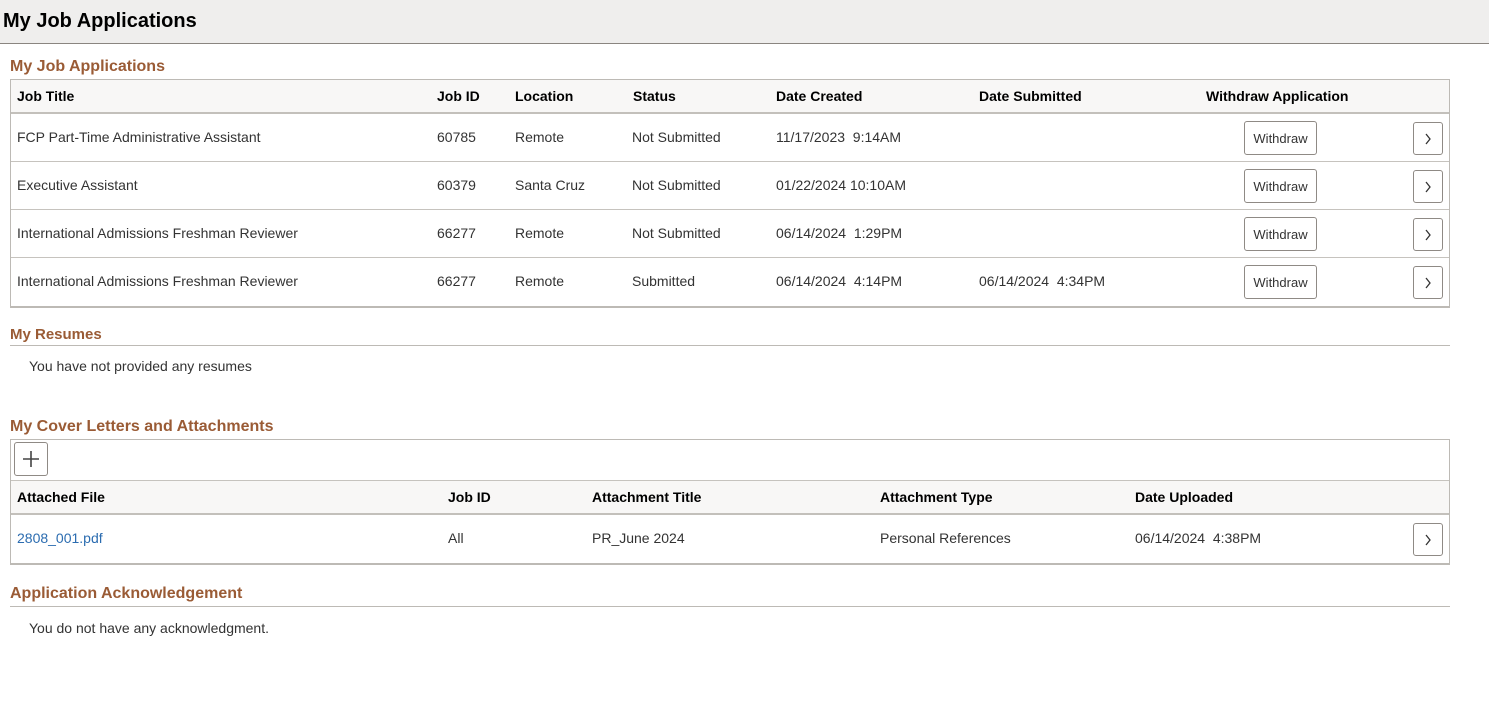 The image size is (1489, 707). I want to click on attachments-toolbar, so click(730, 460).